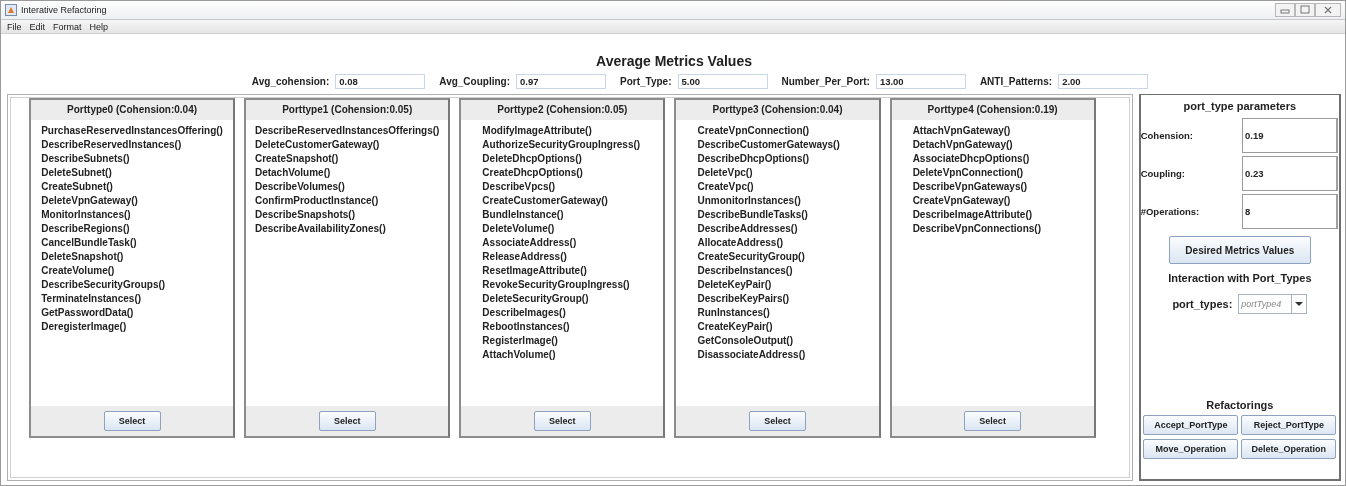 The width and height of the screenshot is (1346, 486). What do you see at coordinates (77, 187) in the screenshot?
I see `operation-item: CreateSubnet()` at bounding box center [77, 187].